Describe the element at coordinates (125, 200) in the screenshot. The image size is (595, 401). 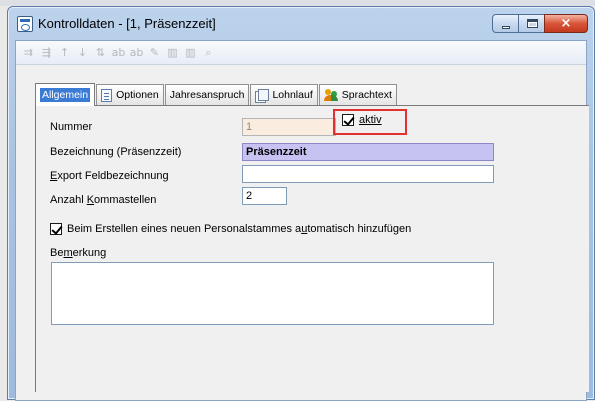
I see `komma-label-post: ommastellen` at that location.